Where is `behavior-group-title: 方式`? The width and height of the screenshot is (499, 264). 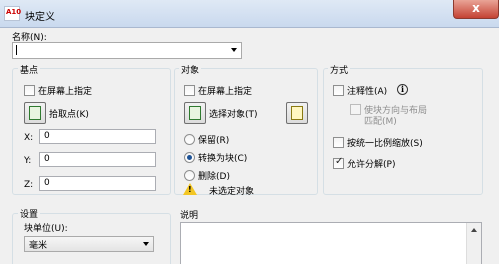 behavior-group-title: 方式 is located at coordinates (339, 69).